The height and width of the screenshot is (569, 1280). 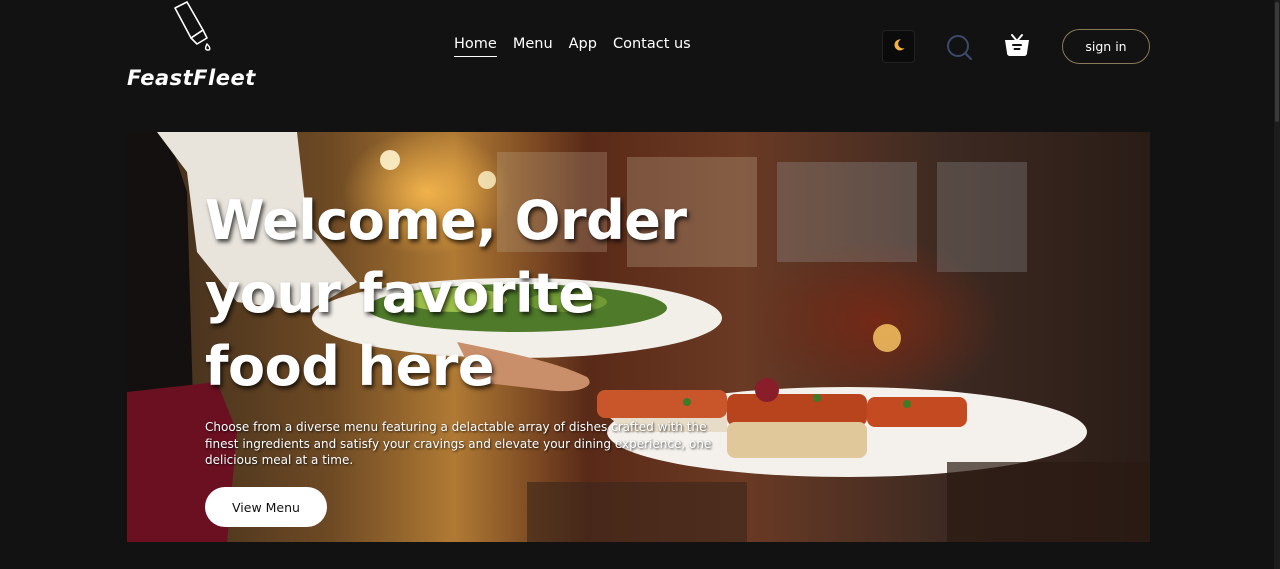 I want to click on hero-title: Welcome, Order your favorite food here, so click(x=446, y=293).